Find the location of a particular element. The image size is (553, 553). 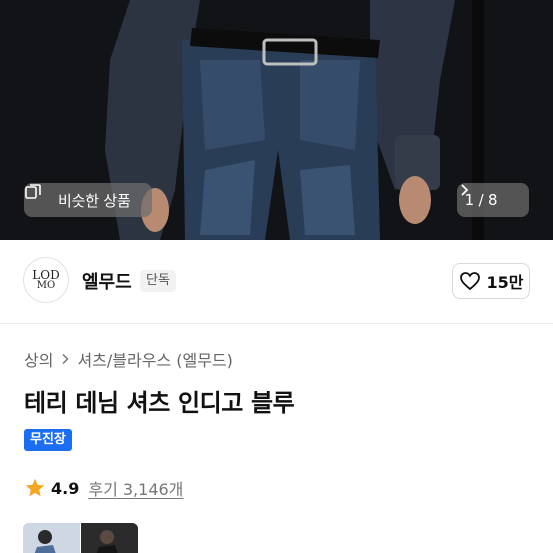

product-title: 테리 데님 셔츠 인디고 블루 is located at coordinates (159, 403).